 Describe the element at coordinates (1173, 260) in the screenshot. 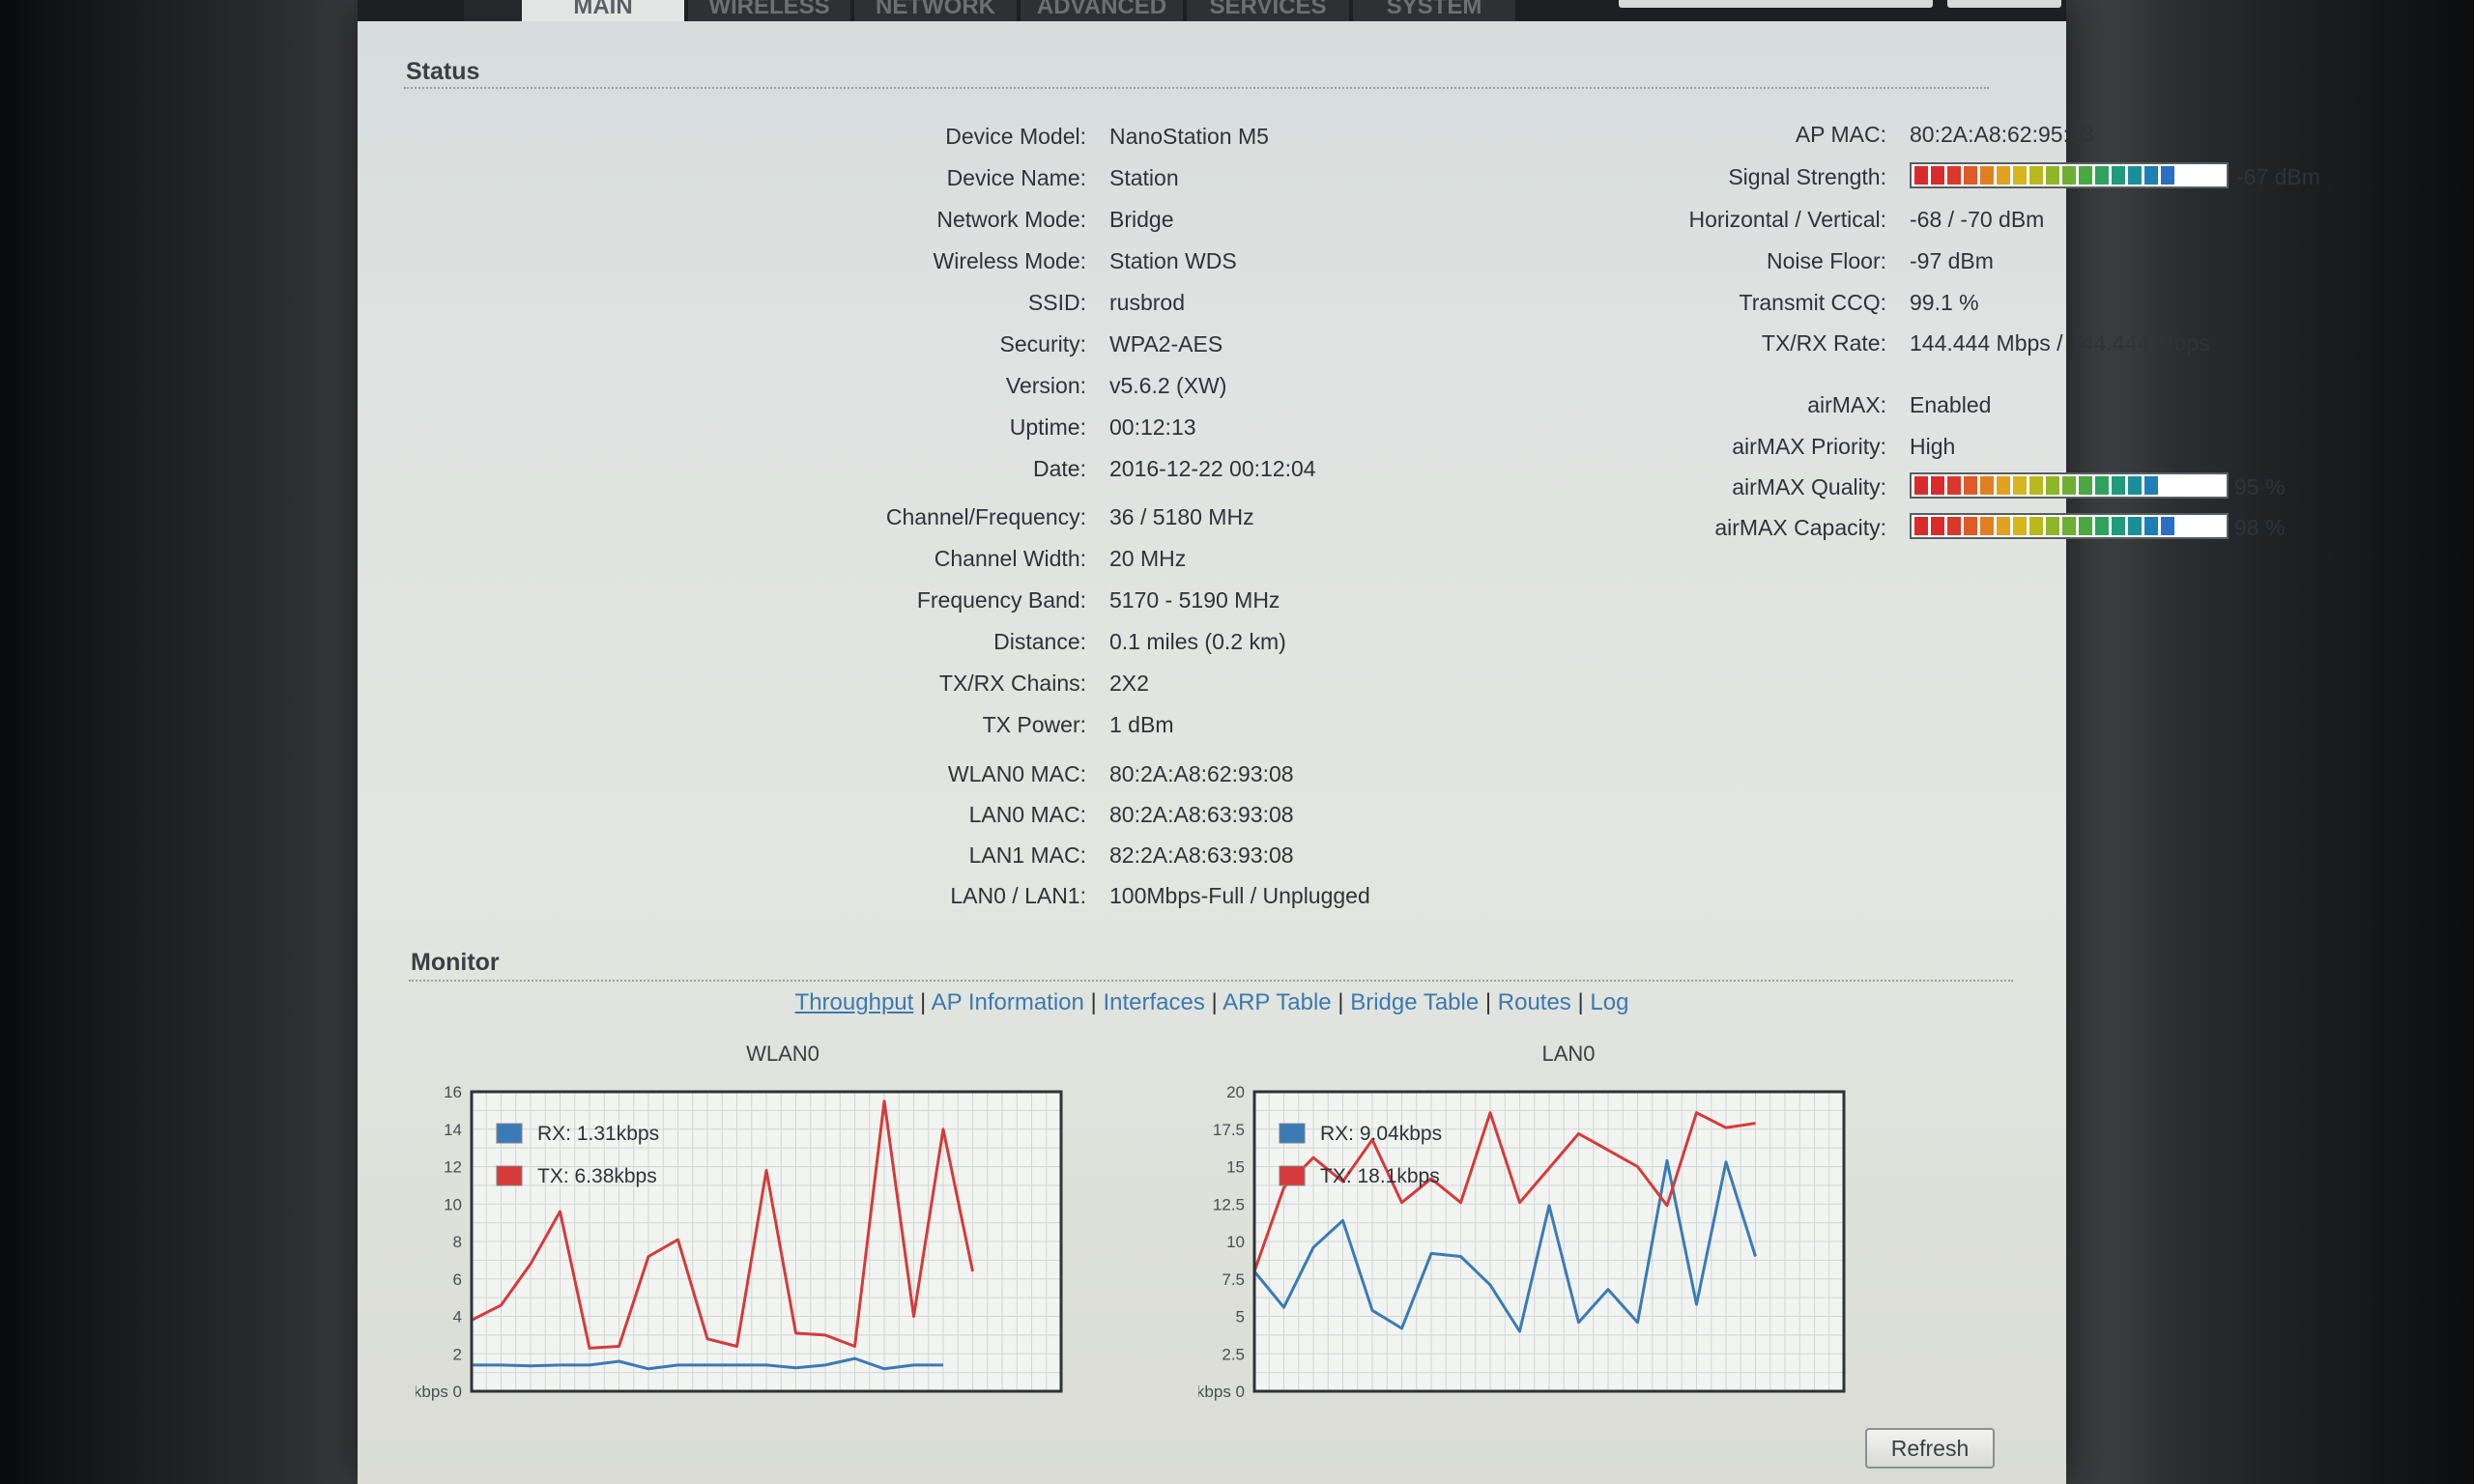

I see `value-wireless-mode: Station WDS` at that location.